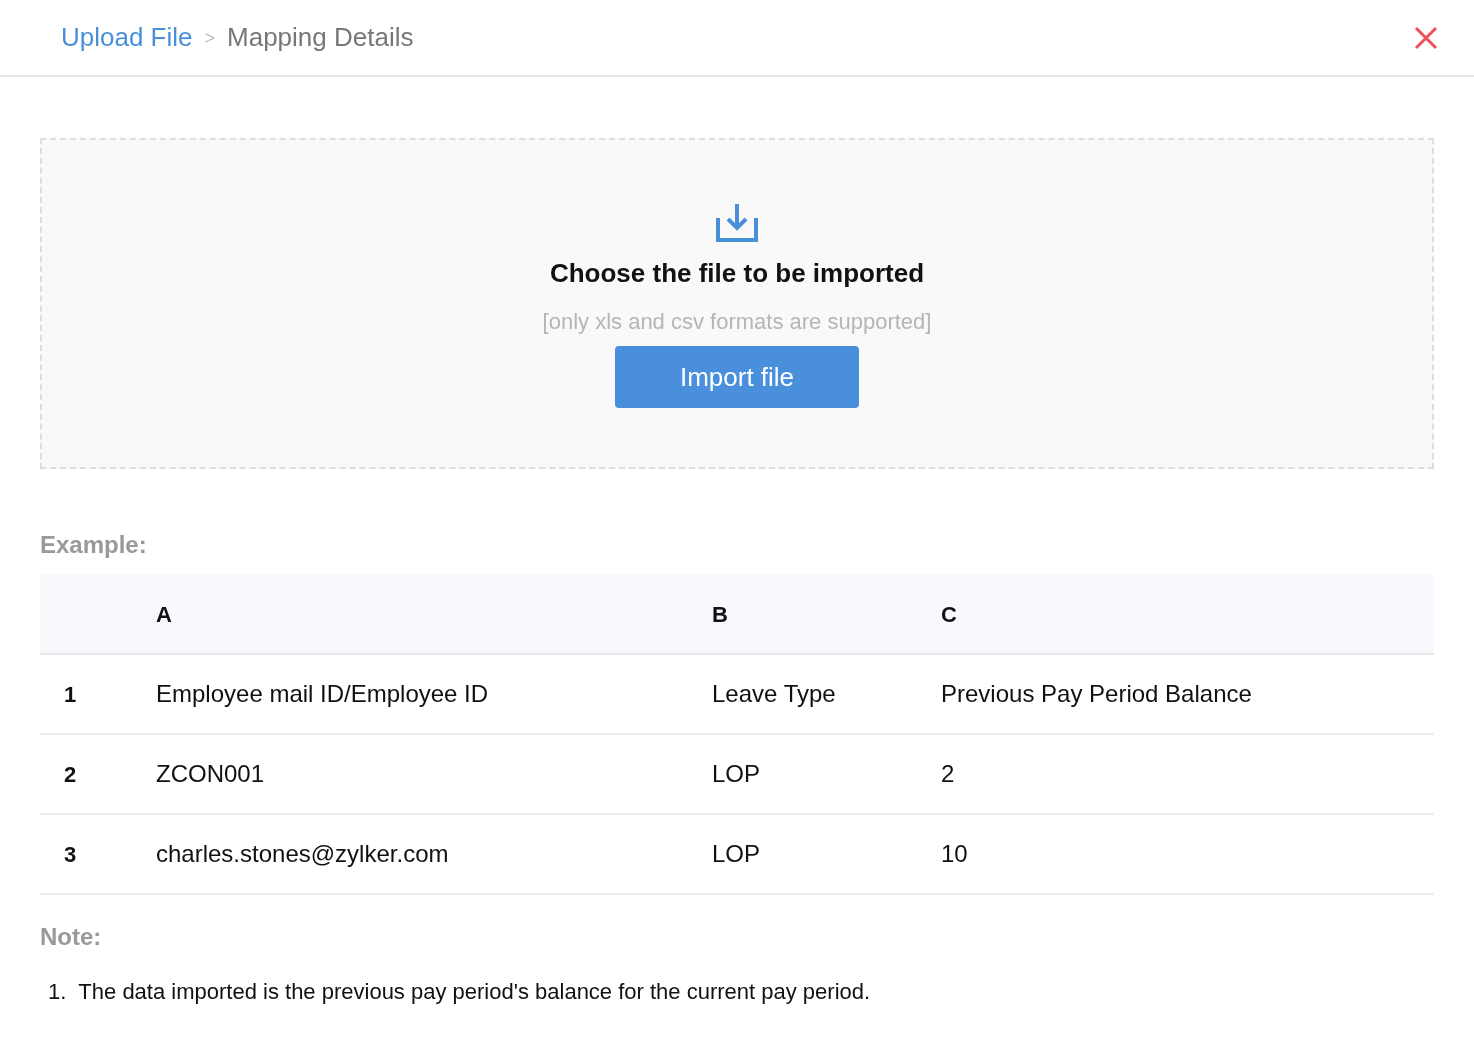 The image size is (1474, 1064). Describe the element at coordinates (70, 774) in the screenshot. I see `row-number: 2` at that location.